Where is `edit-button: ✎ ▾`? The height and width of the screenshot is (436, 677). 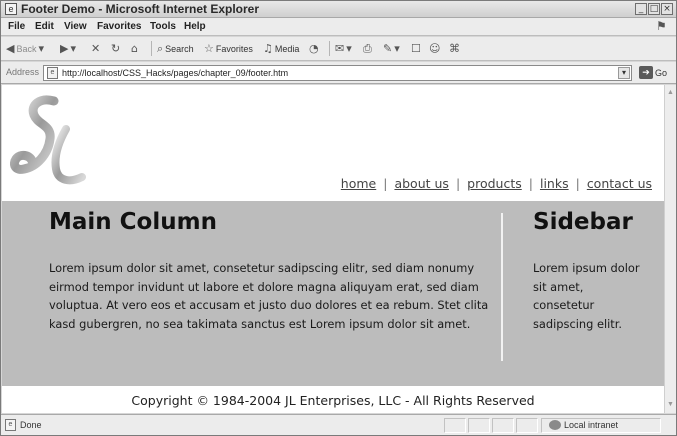
edit-button: ✎ ▾ is located at coordinates (391, 48).